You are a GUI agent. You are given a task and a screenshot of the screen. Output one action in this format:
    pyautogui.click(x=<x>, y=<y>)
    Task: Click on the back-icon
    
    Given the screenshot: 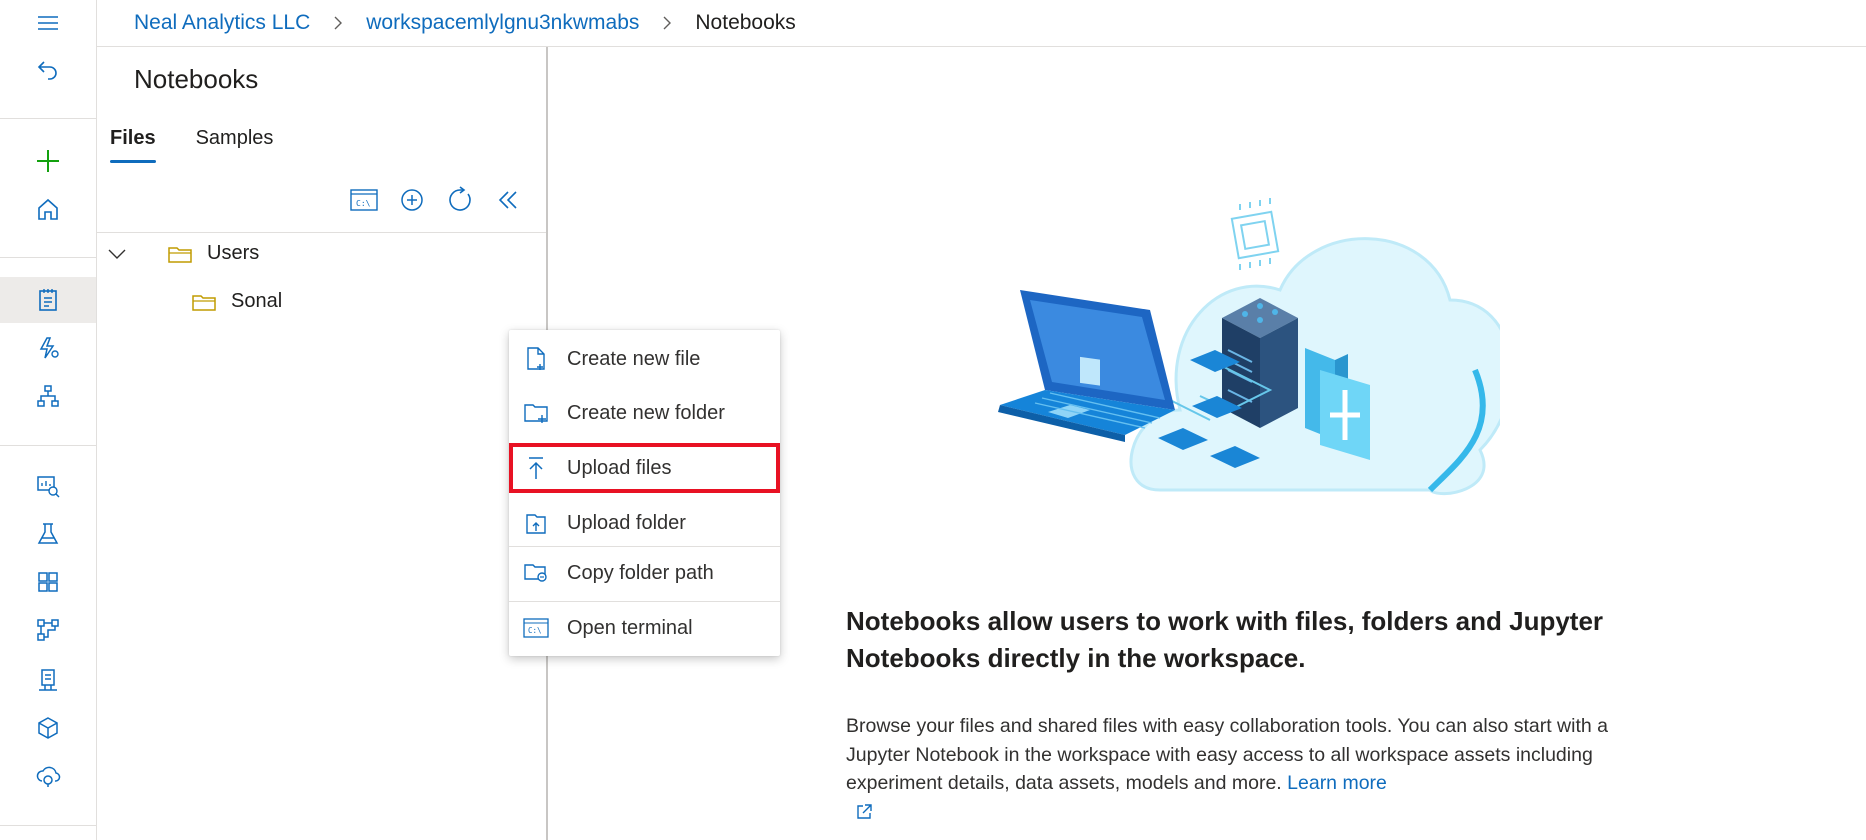 What is the action you would take?
    pyautogui.click(x=48, y=69)
    